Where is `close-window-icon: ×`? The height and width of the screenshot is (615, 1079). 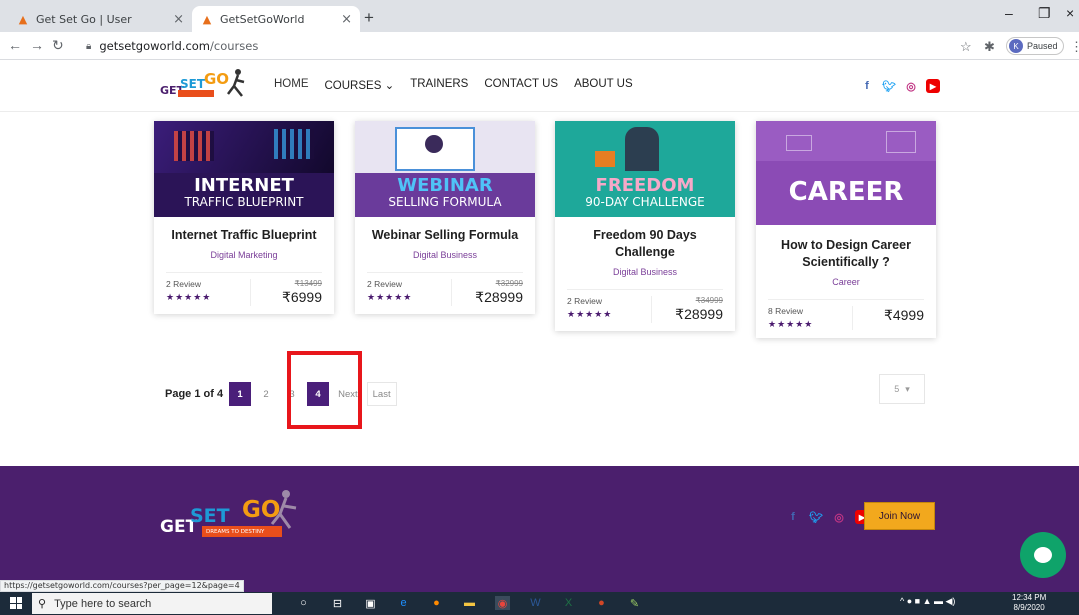
close-window-icon: × is located at coordinates (1070, 13).